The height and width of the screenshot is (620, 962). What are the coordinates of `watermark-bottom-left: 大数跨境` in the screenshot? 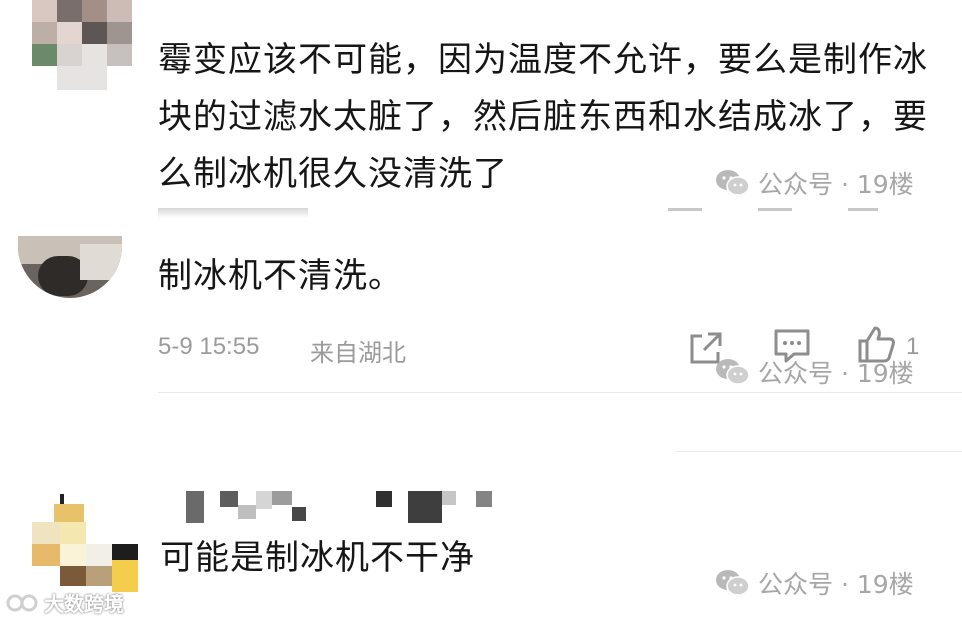 It's located at (65, 602).